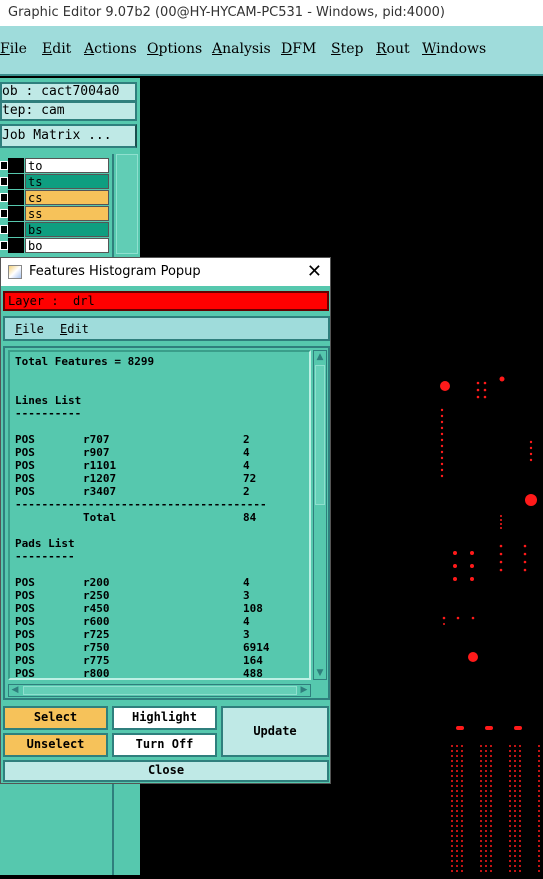 The height and width of the screenshot is (879, 543). What do you see at coordinates (347, 49) in the screenshot?
I see `menu-step: Step` at bounding box center [347, 49].